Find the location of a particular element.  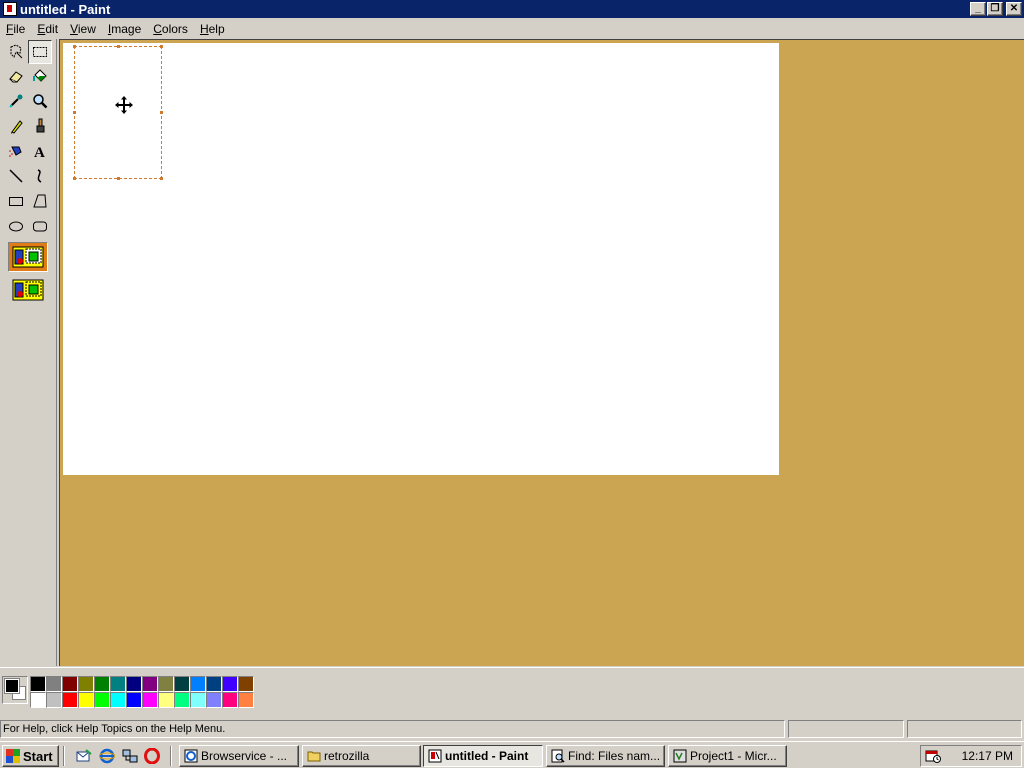

find-icon is located at coordinates (558, 756).